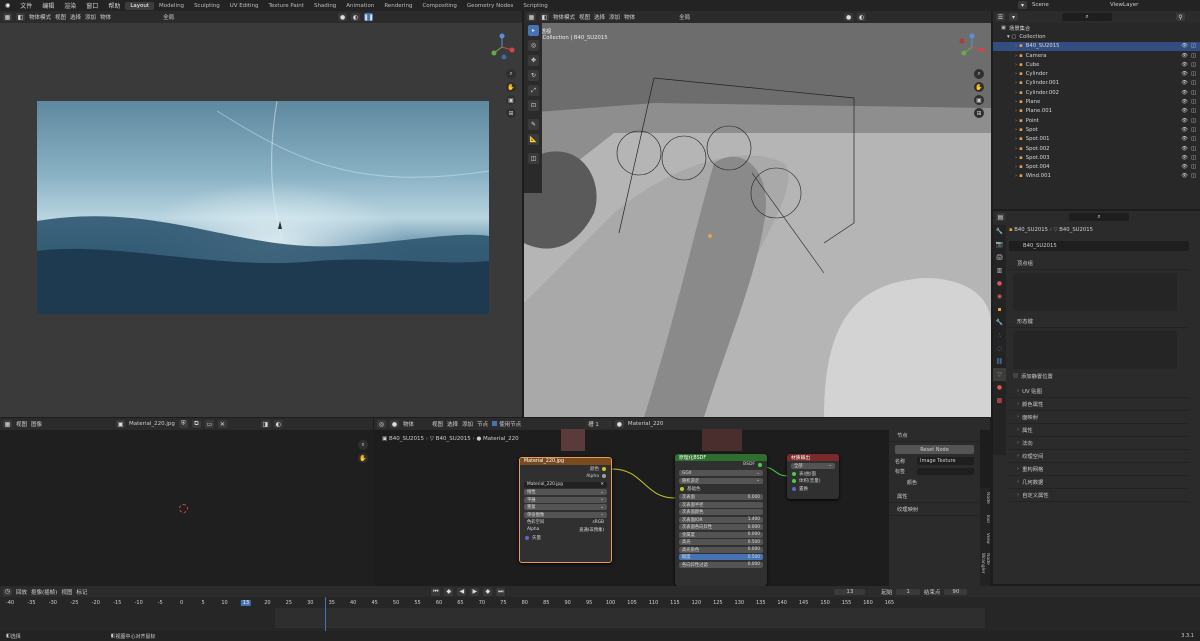  What do you see at coordinates (1096, 92) in the screenshot?
I see `outliner-item: › ▪ Cylinder.002 👁 ◫` at bounding box center [1096, 92].